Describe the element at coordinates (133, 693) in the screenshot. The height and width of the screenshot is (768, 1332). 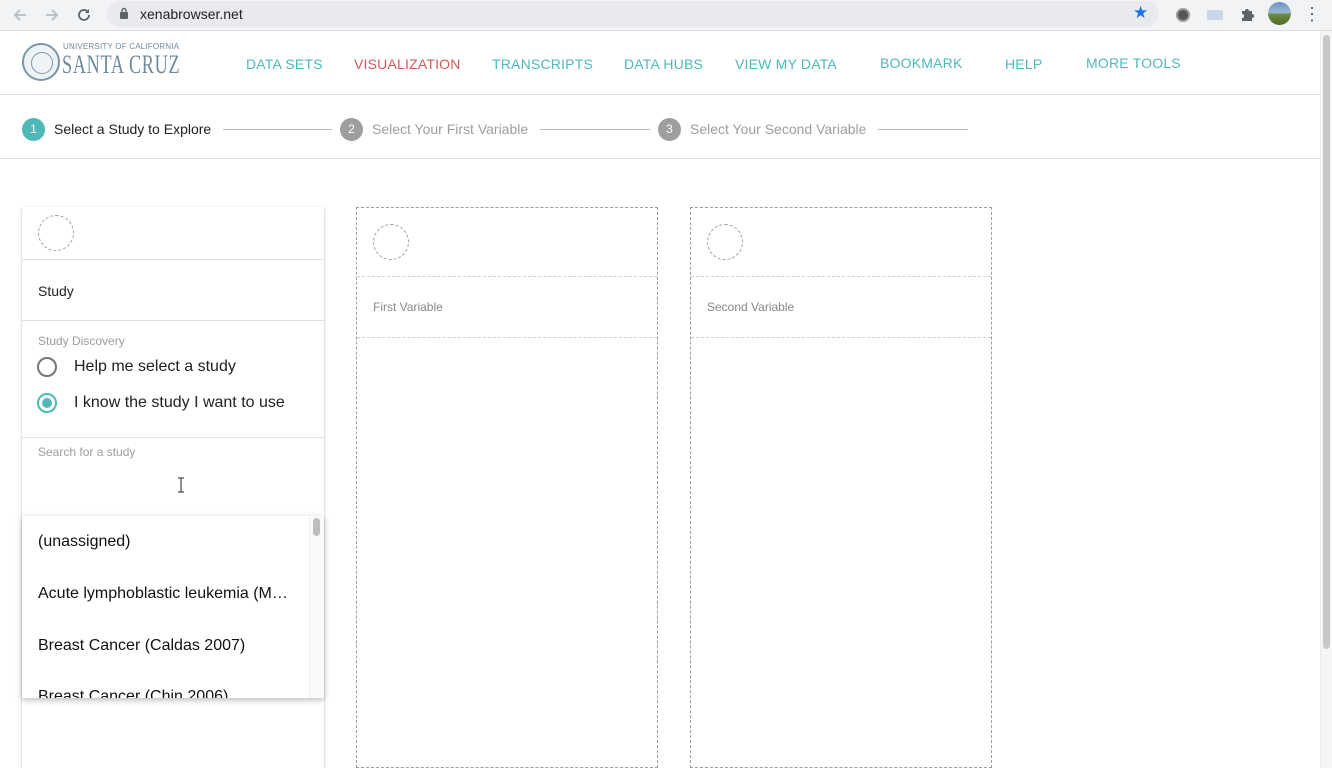
I see `list-item: Breast Cancer (Chin 2006)` at that location.